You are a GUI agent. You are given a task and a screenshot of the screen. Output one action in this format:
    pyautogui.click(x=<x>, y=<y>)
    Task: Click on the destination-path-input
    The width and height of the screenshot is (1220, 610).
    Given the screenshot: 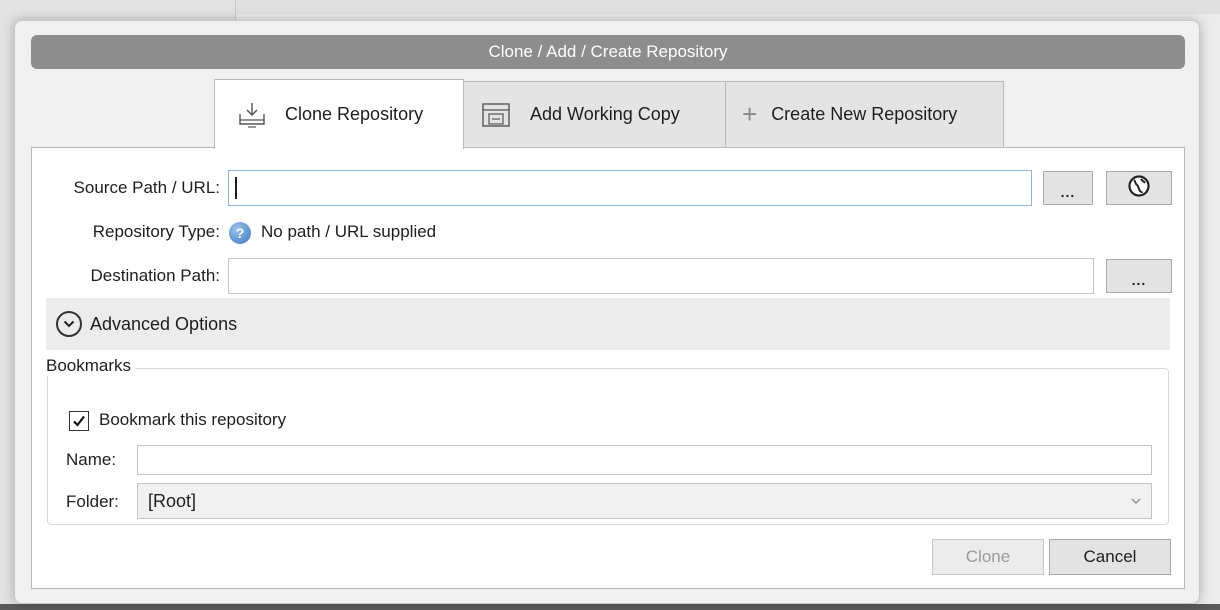 What is the action you would take?
    pyautogui.click(x=661, y=276)
    